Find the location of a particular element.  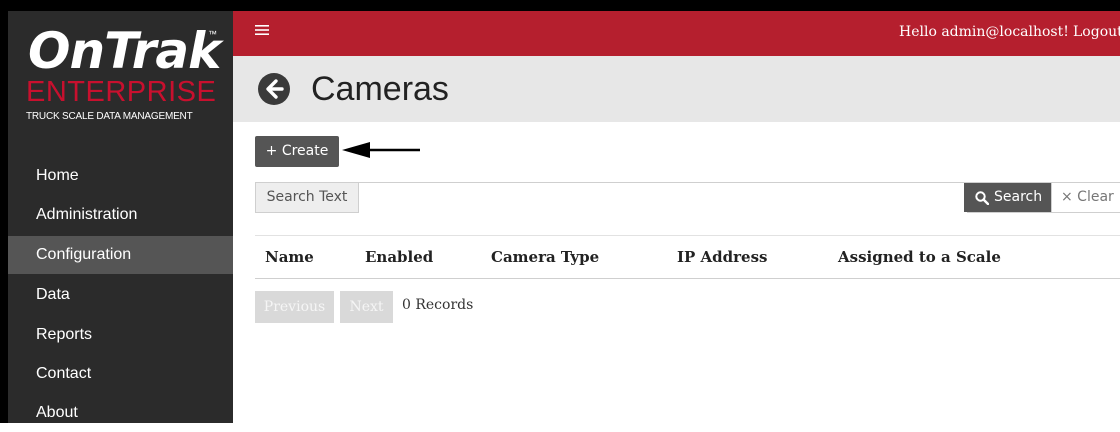

search-icon is located at coordinates (982, 198).